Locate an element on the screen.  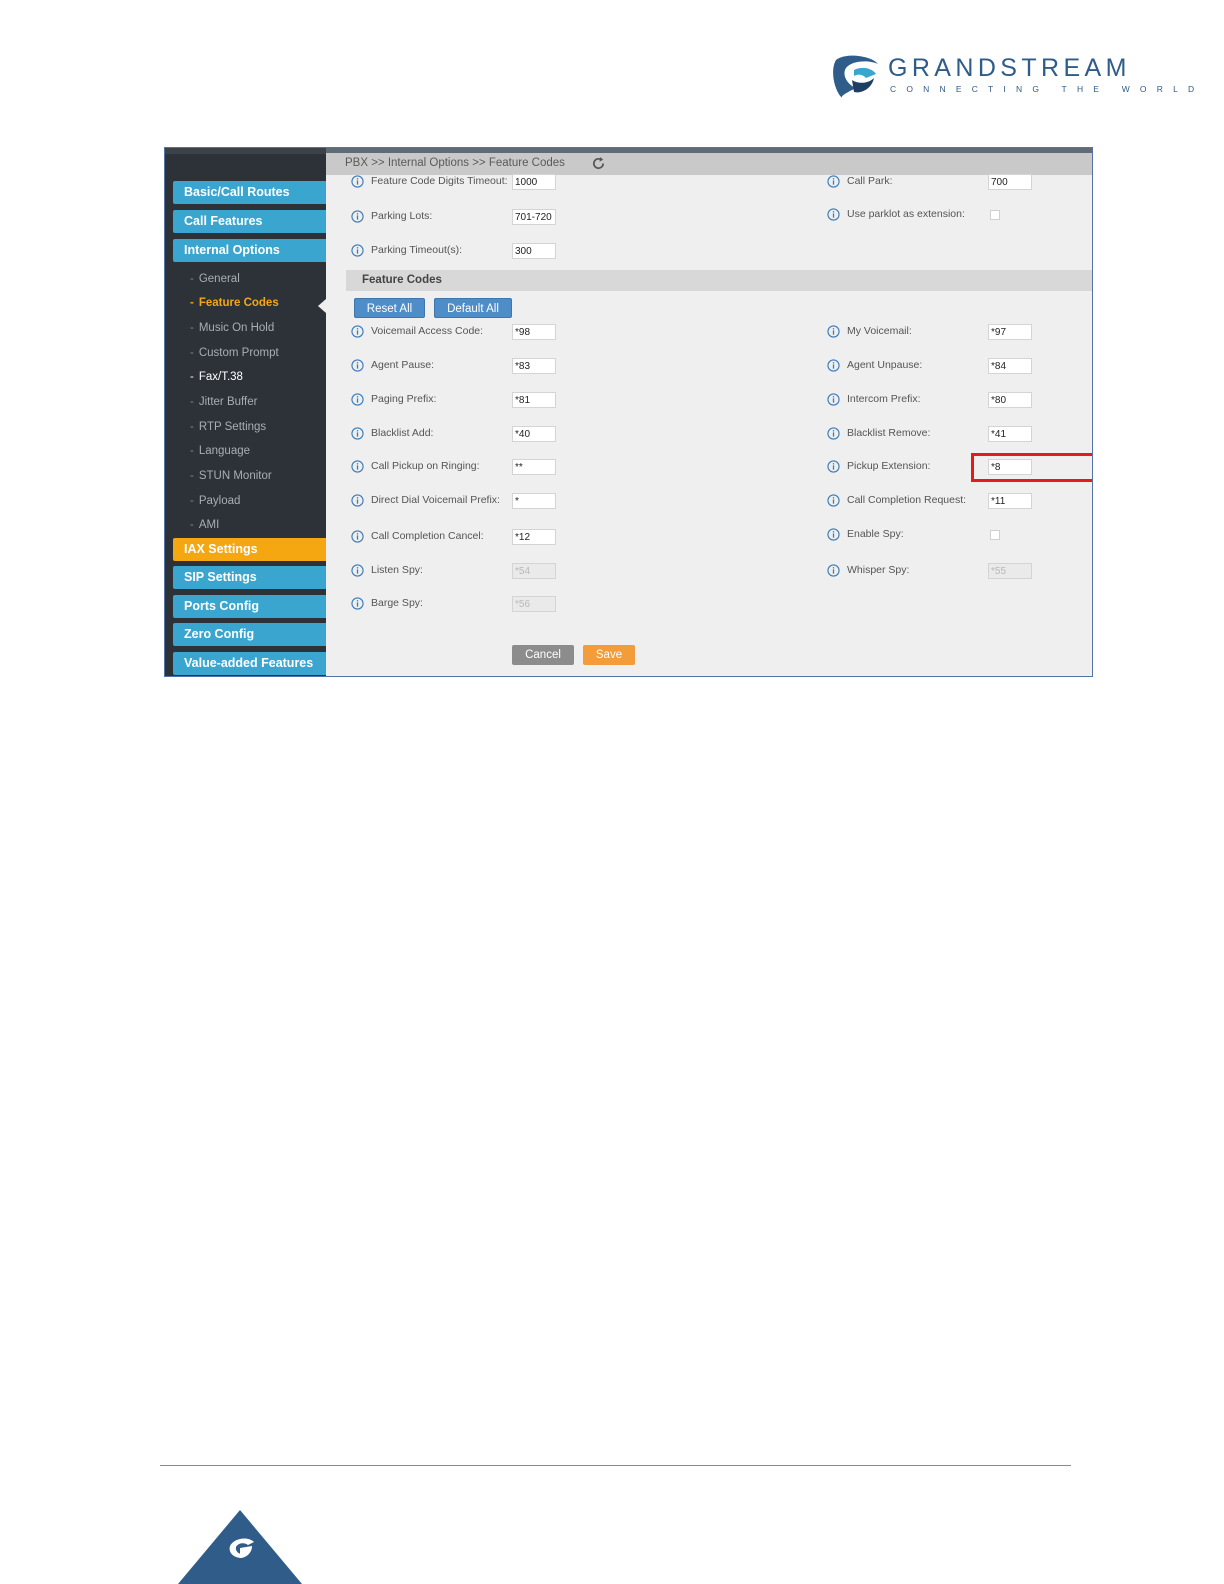
nav-zero-config: Zero Config is located at coordinates (249, 634).